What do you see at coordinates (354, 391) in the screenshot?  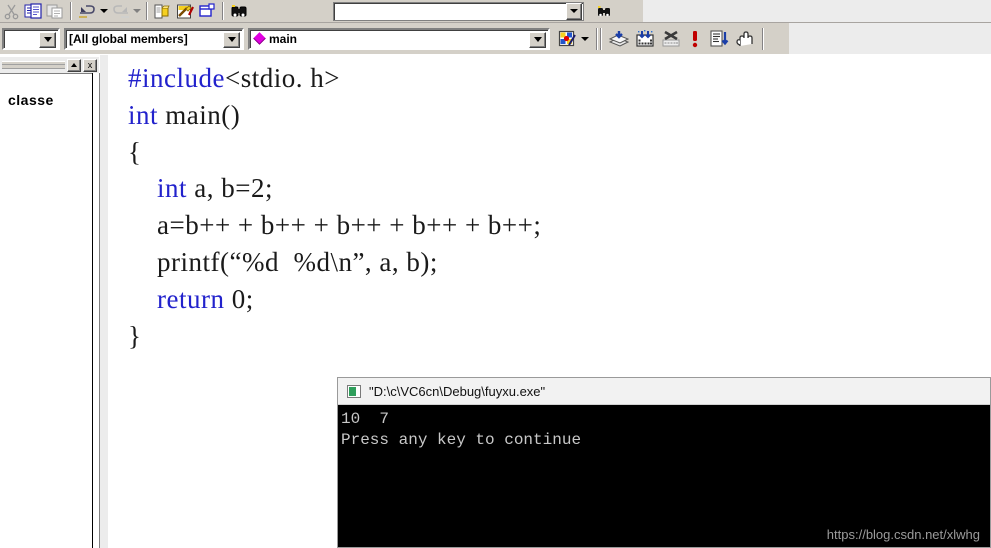 I see `console-app-icon` at bounding box center [354, 391].